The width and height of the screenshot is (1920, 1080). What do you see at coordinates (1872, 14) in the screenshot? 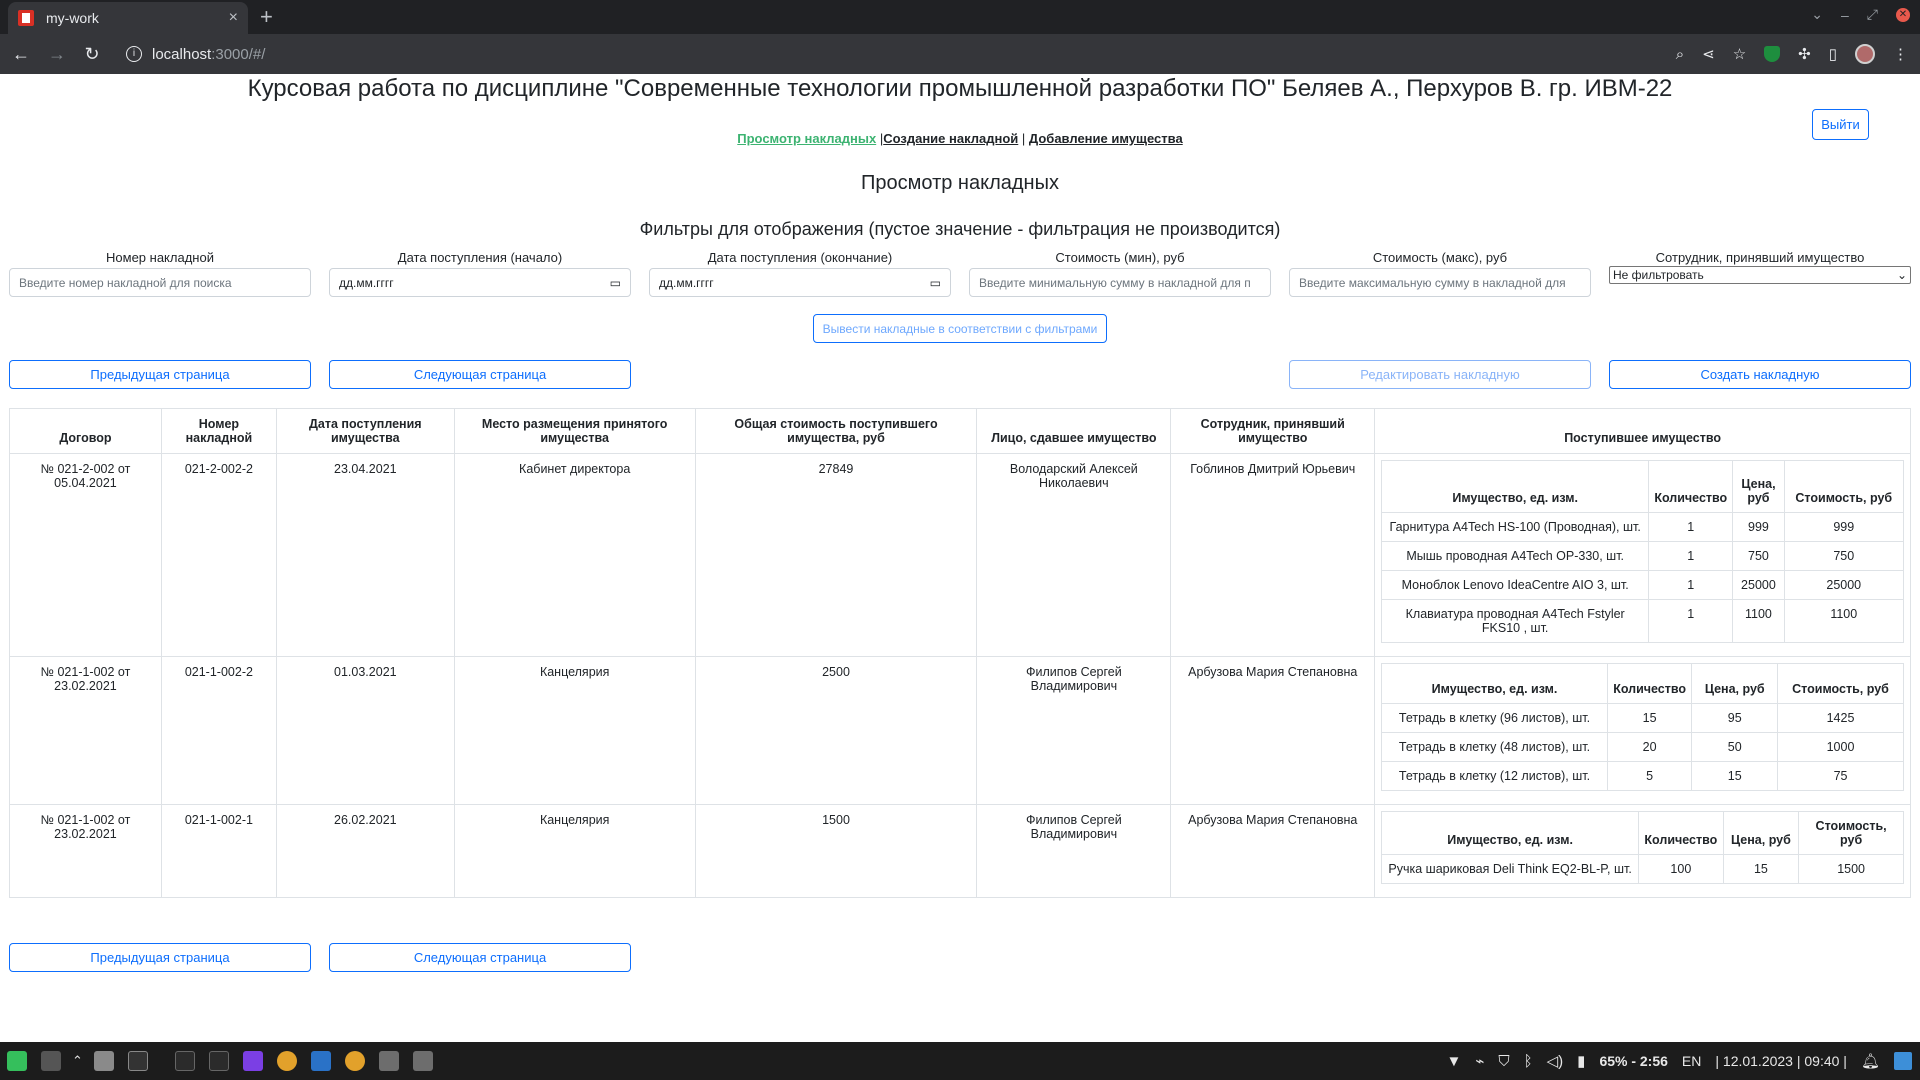
I see `maximize-icon: ⤢` at bounding box center [1872, 14].